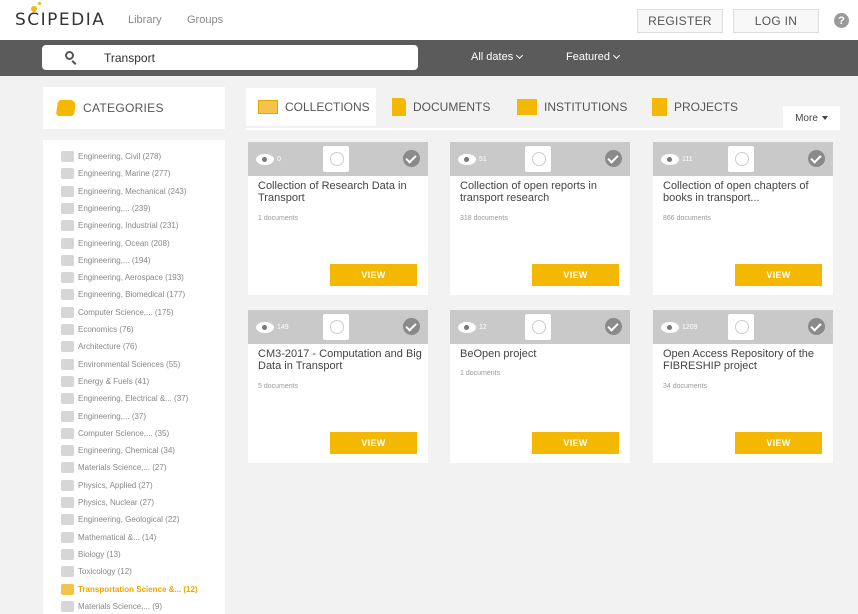 The width and height of the screenshot is (858, 614). What do you see at coordinates (126, 451) in the screenshot?
I see `category-label: Engineering, Chemical (34)` at bounding box center [126, 451].